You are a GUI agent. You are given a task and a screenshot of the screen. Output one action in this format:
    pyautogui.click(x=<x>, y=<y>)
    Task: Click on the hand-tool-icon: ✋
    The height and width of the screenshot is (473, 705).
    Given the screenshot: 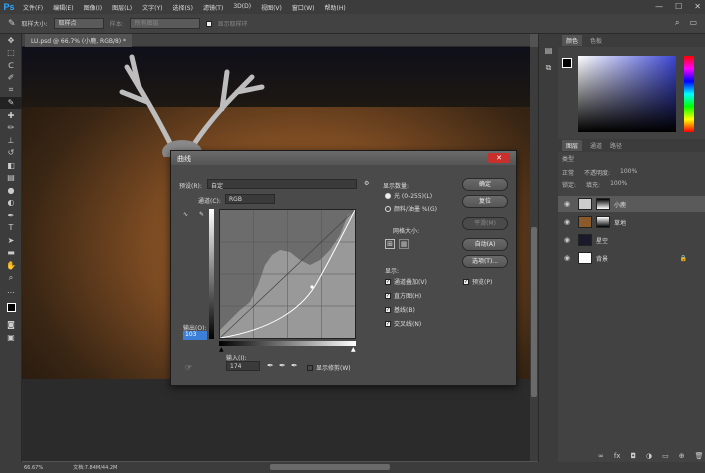 What is the action you would take?
    pyautogui.click(x=11, y=265)
    